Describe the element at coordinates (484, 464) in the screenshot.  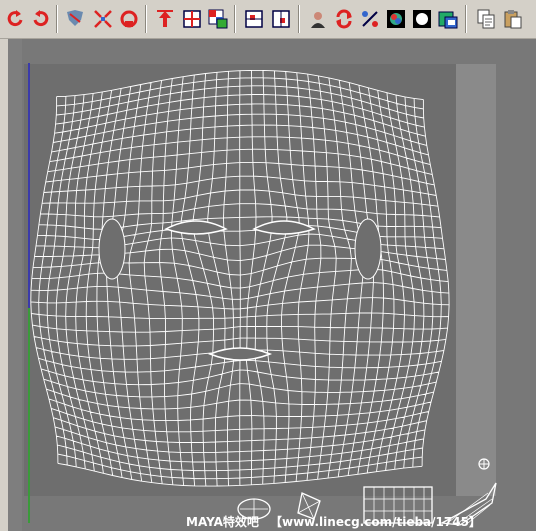
I see `manipulator-handle-icon` at that location.